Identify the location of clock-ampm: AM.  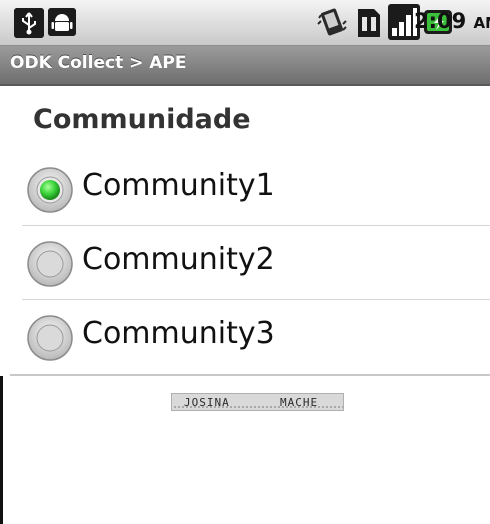
(481, 23).